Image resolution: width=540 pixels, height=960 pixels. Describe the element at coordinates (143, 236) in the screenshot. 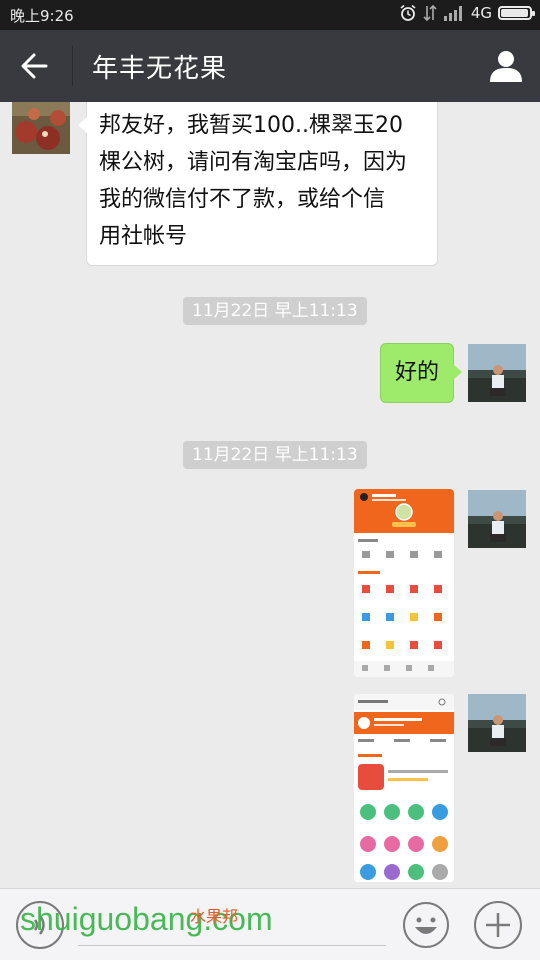

I see `message-line: 用社帐号` at that location.